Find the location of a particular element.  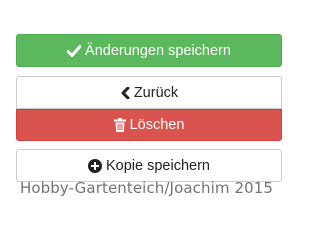

check-icon is located at coordinates (74, 50).